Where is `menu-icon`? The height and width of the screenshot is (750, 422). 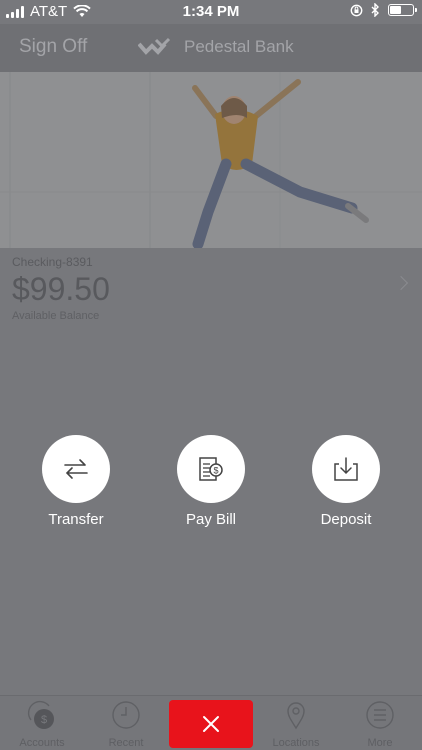
menu-icon is located at coordinates (380, 715).